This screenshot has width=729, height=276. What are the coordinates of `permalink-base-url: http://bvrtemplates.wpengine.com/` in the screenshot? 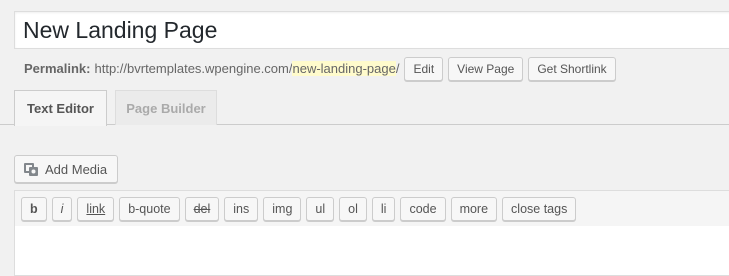 It's located at (193, 68).